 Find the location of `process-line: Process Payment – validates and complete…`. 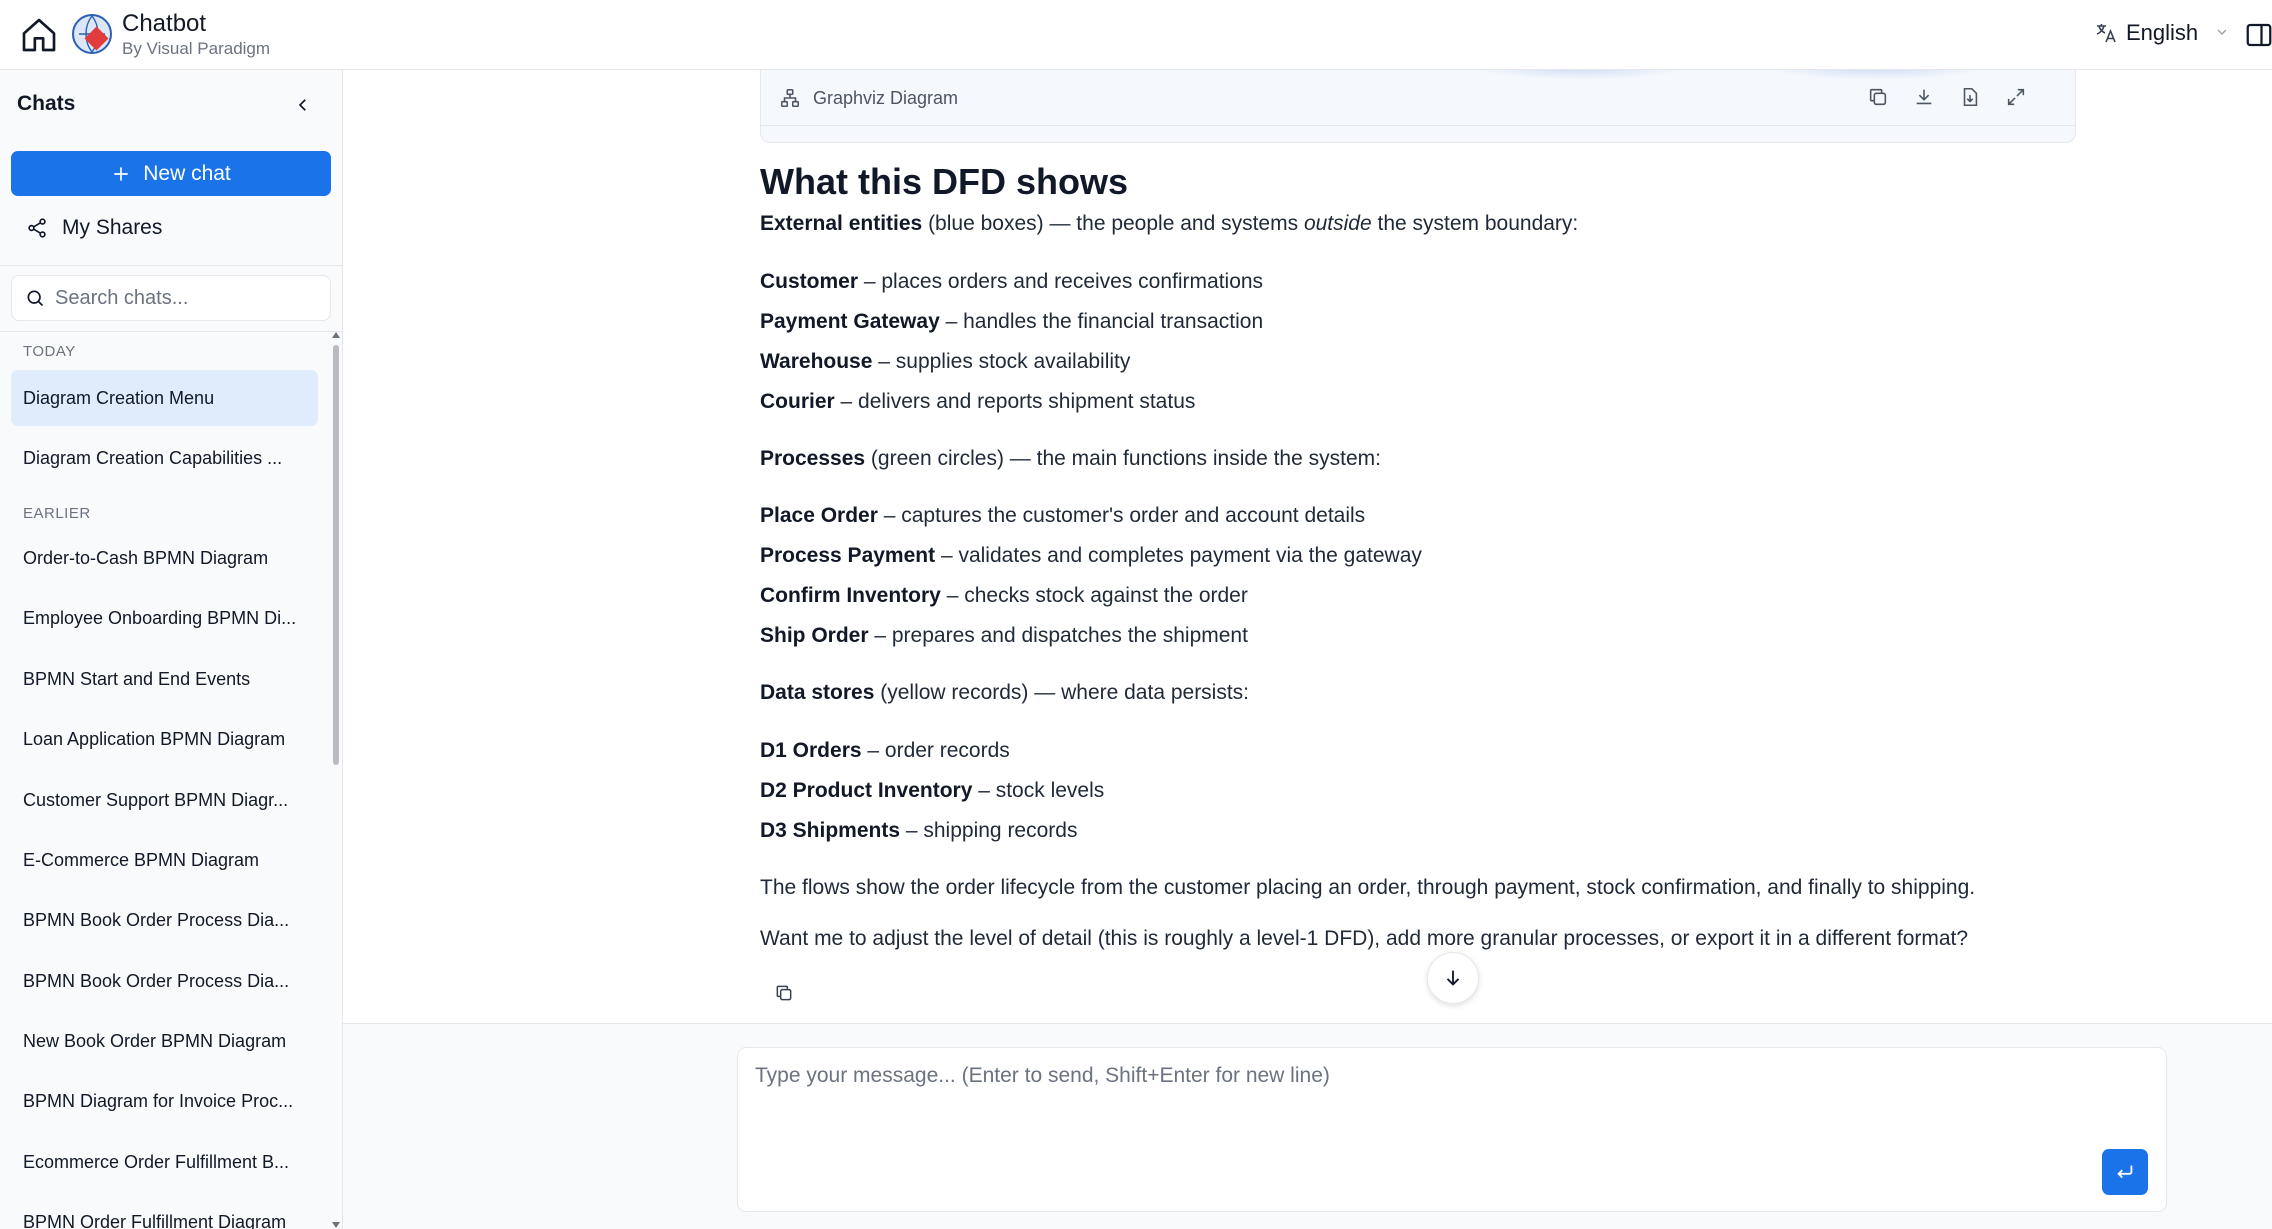

process-line: Process Payment – validates and complete… is located at coordinates (1091, 556).